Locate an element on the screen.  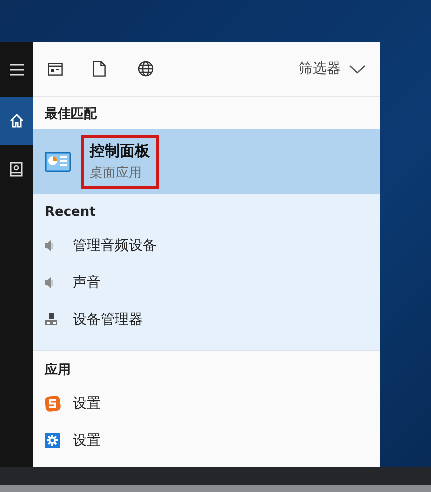
section-heading: 最佳匹配 is located at coordinates (71, 115).